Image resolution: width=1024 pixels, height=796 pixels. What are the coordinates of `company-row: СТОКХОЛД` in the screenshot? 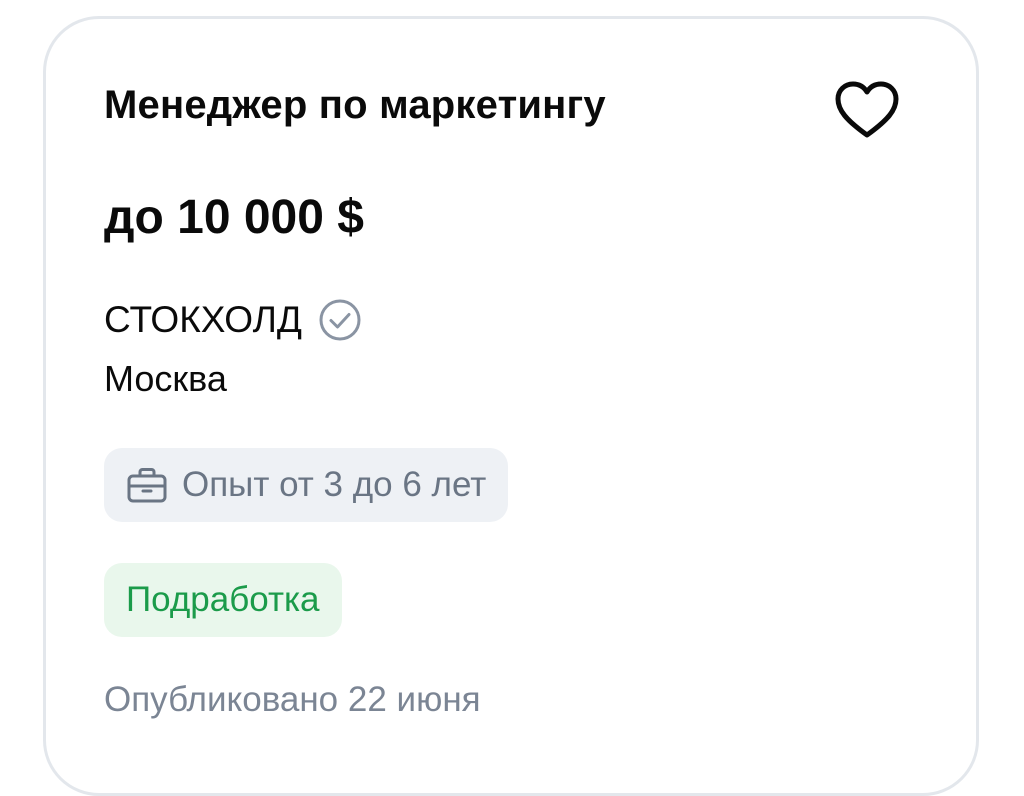 It's located at (233, 320).